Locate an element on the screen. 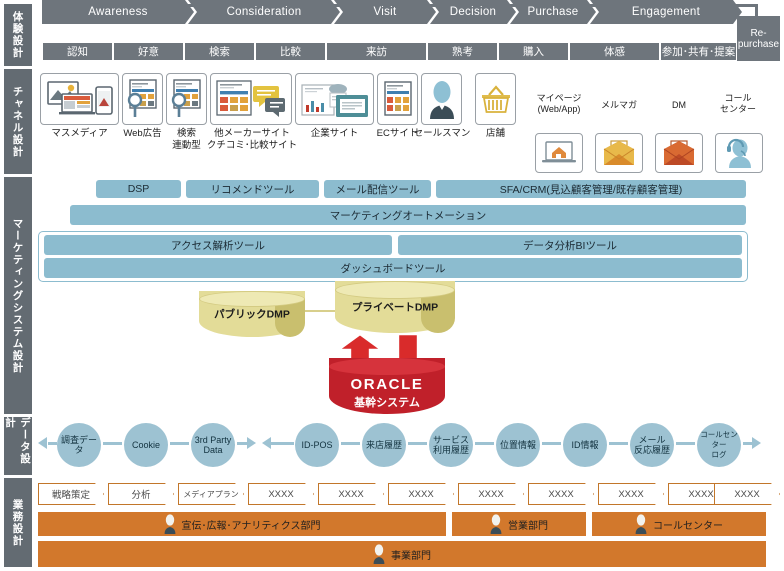  tool-label: DSP is located at coordinates (138, 189).